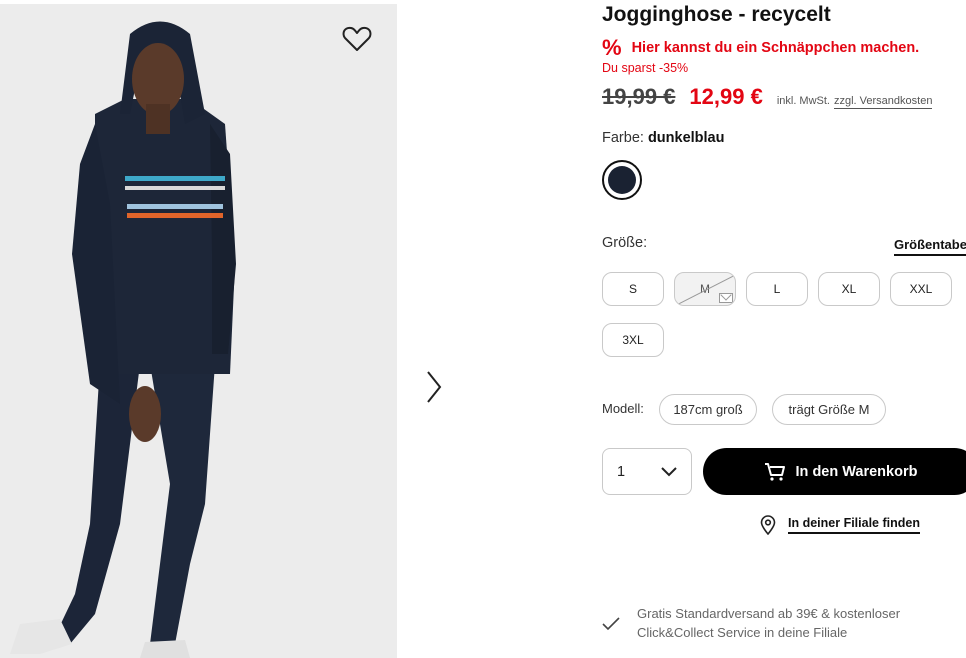 This screenshot has width=966, height=658. Describe the element at coordinates (639, 96) in the screenshot. I see `old-price: 19,99 €` at that location.